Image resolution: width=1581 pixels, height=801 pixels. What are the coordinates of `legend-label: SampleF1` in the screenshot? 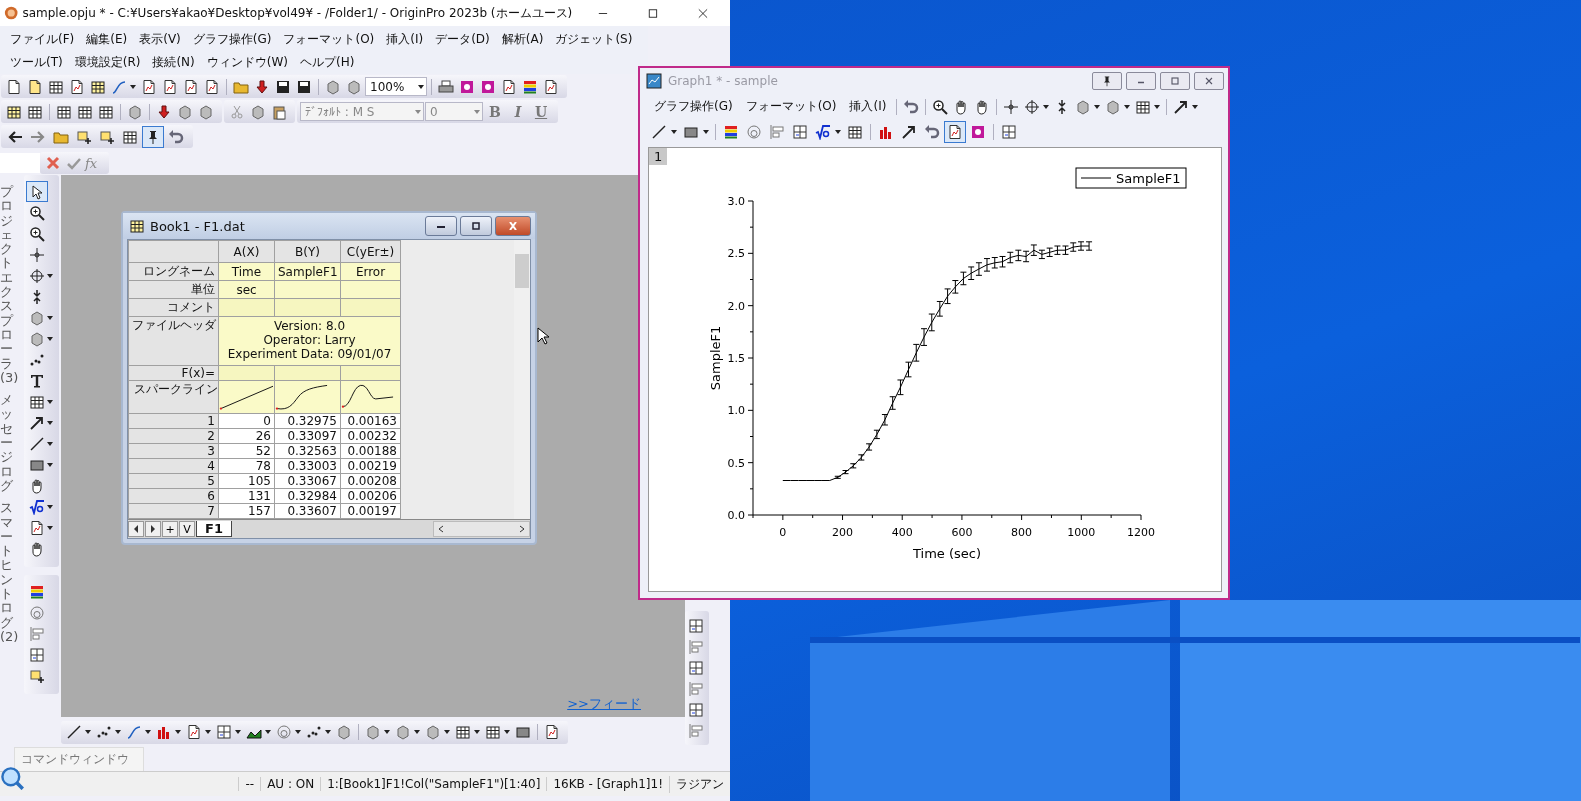 It's located at (1148, 178).